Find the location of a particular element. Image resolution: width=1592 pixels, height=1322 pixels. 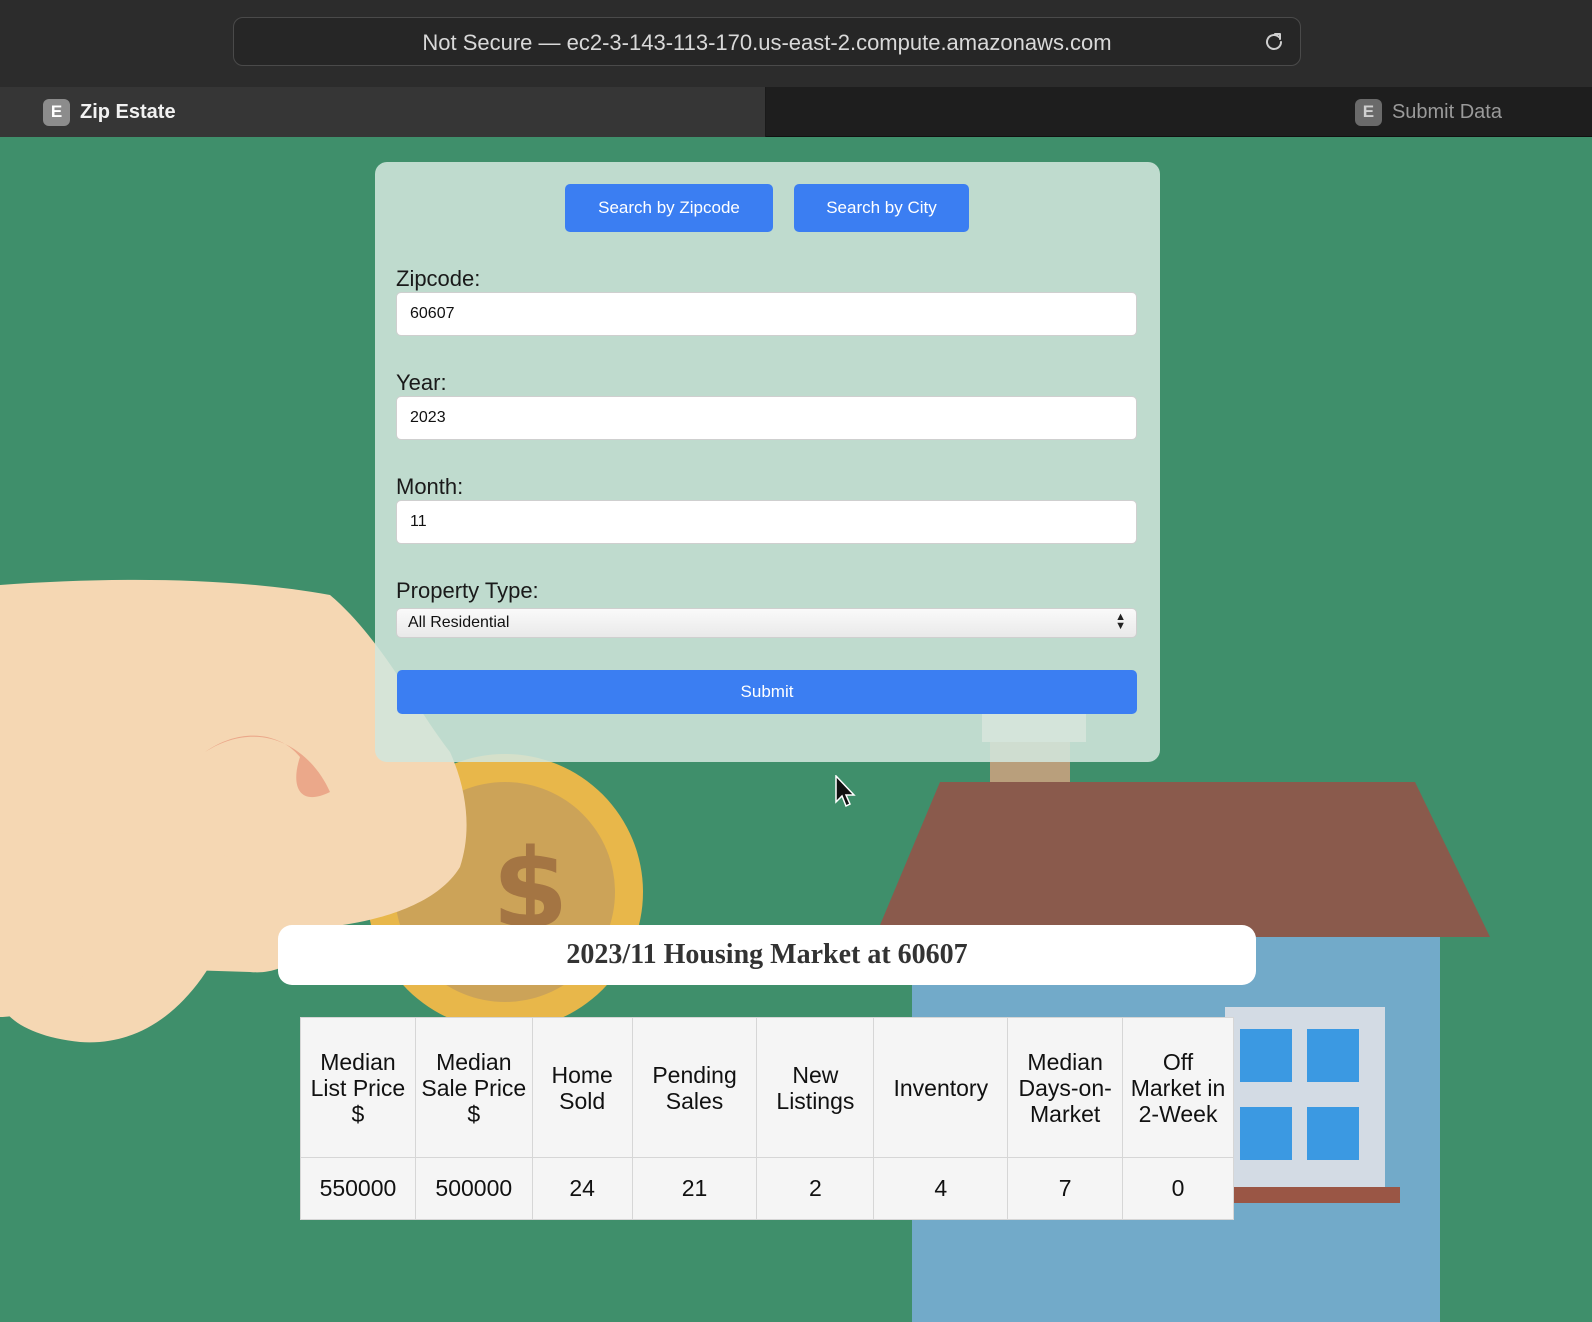

table-cell: 0 is located at coordinates (1178, 1188).